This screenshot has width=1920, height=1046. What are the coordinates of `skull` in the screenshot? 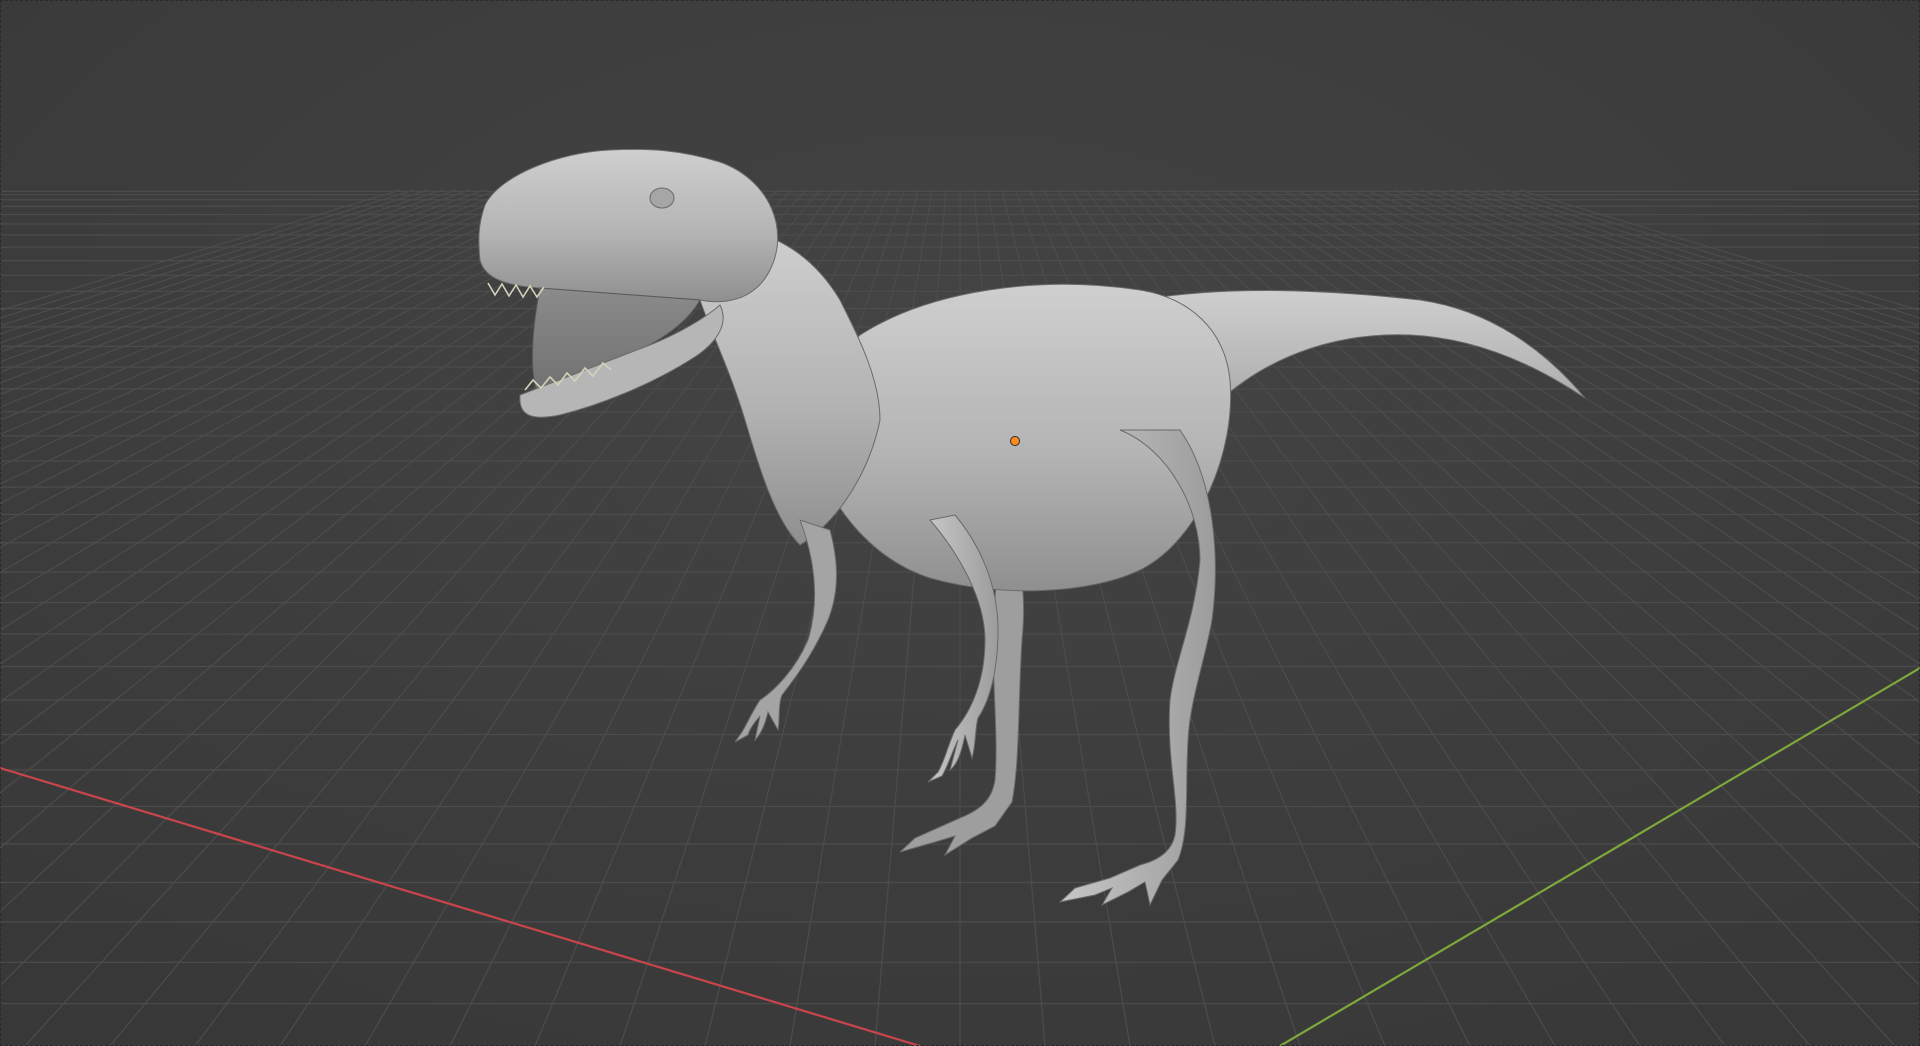 It's located at (628, 225).